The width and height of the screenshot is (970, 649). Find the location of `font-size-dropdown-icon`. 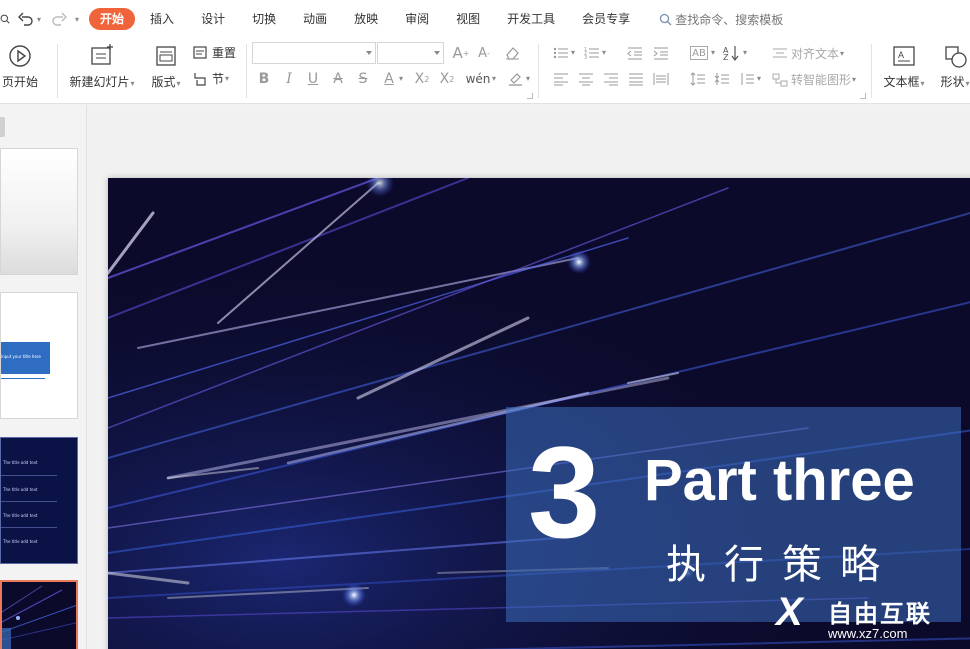

font-size-dropdown-icon is located at coordinates (437, 53).